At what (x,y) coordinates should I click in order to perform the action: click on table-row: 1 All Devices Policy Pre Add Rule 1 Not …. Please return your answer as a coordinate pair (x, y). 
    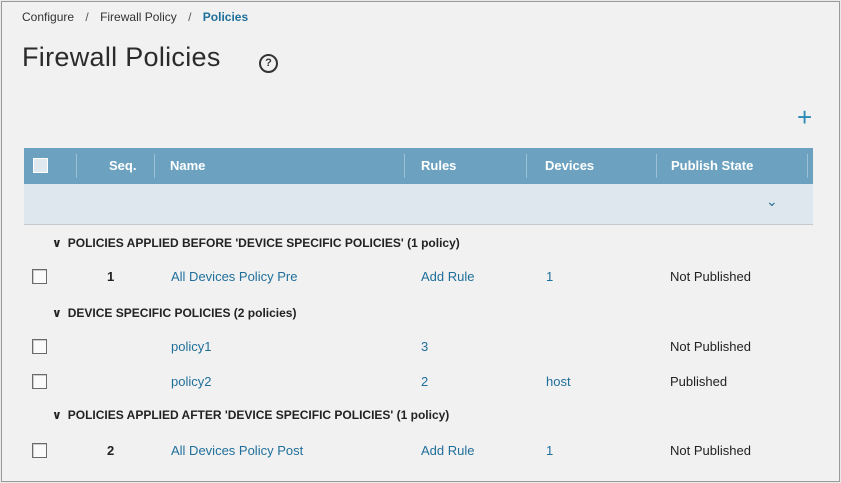
    Looking at the image, I should click on (418, 277).